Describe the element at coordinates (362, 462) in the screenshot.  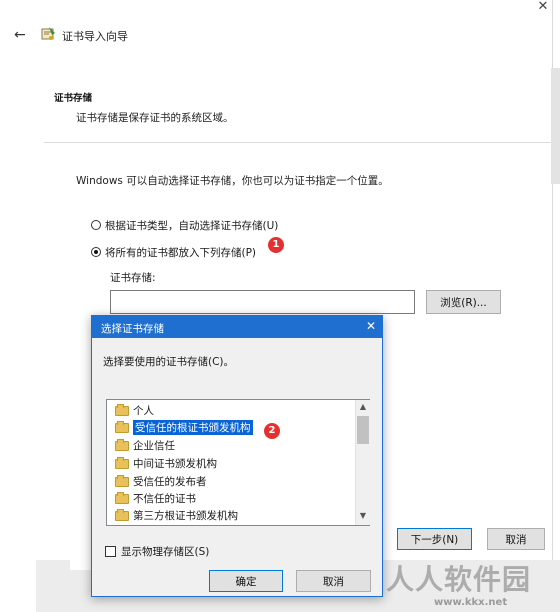
I see `tree-scrollbar: ▲ ▼` at that location.